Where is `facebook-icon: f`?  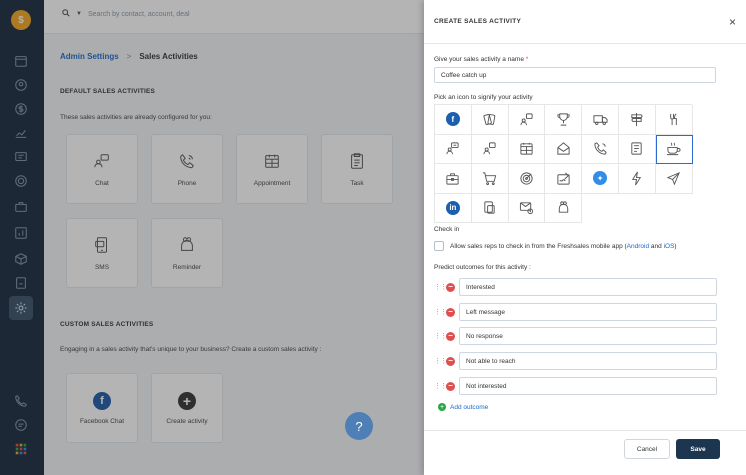 facebook-icon: f is located at coordinates (452, 119).